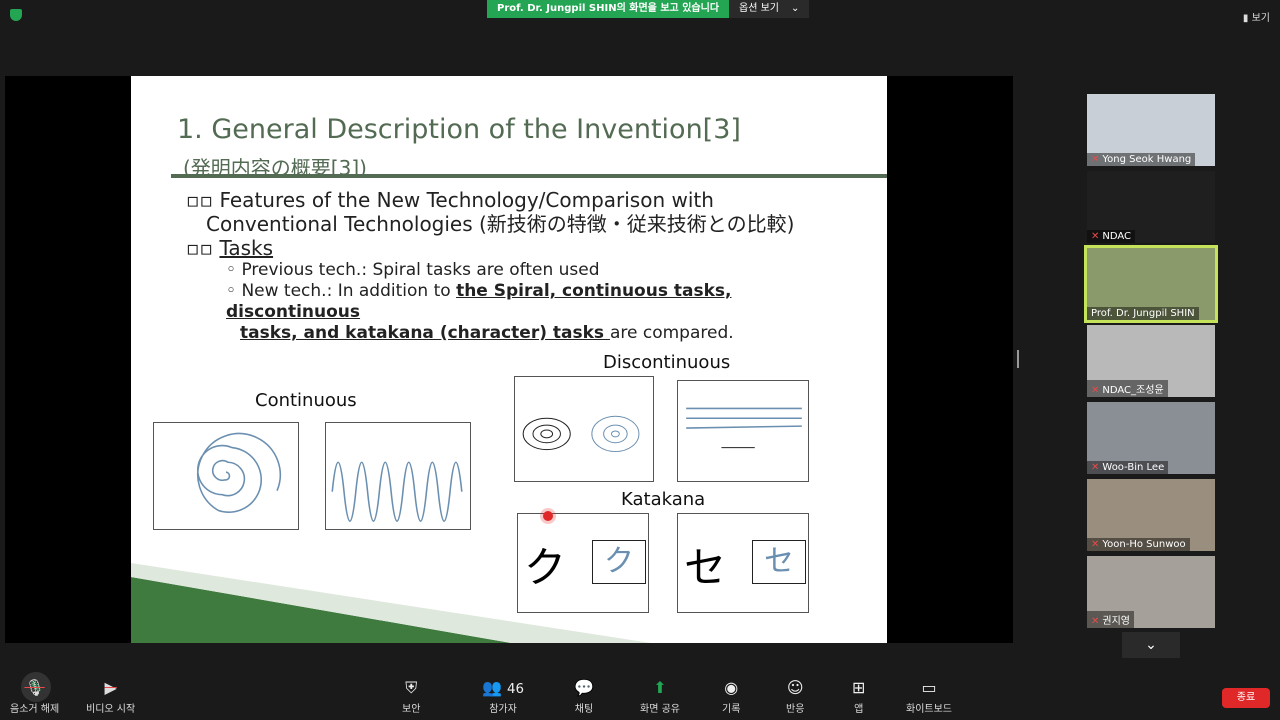  What do you see at coordinates (584, 687) in the screenshot?
I see `chat-icon: 💬` at bounding box center [584, 687].